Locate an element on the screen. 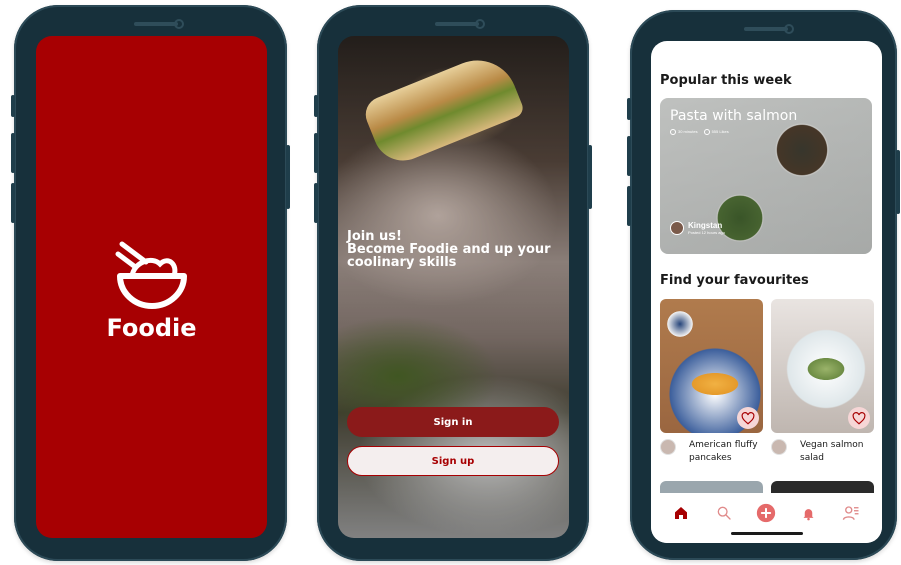 This screenshot has height=565, width=901. recipe-likes: 555 Likes is located at coordinates (716, 132).